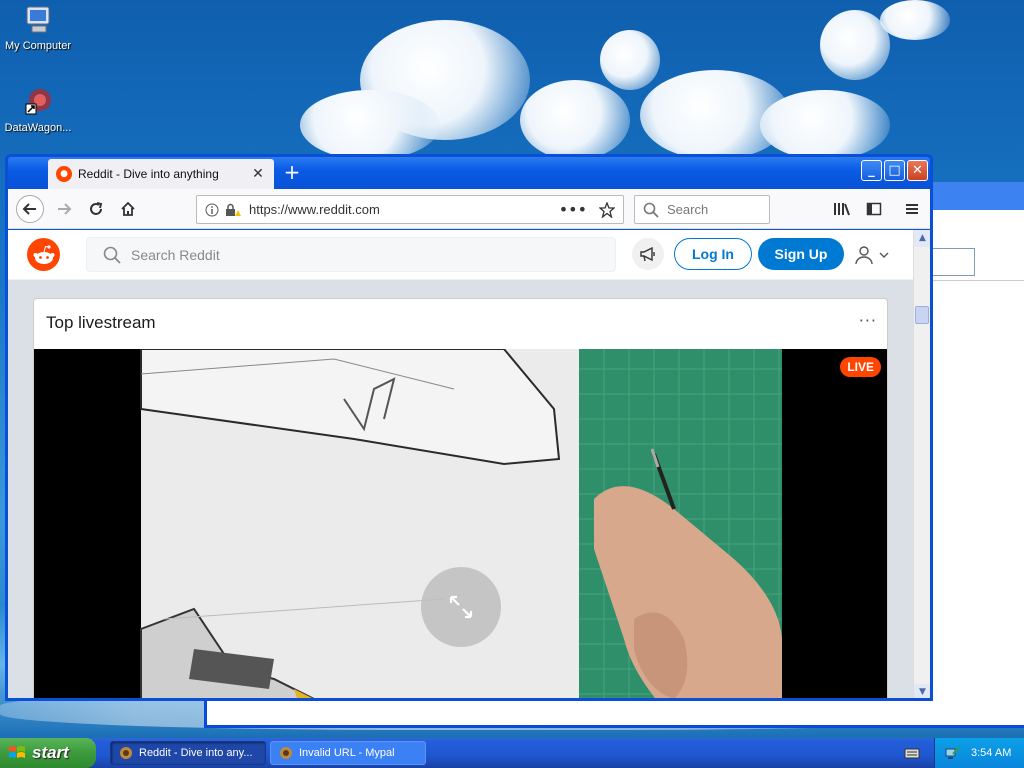  I want to click on start-label: start, so click(50, 752).